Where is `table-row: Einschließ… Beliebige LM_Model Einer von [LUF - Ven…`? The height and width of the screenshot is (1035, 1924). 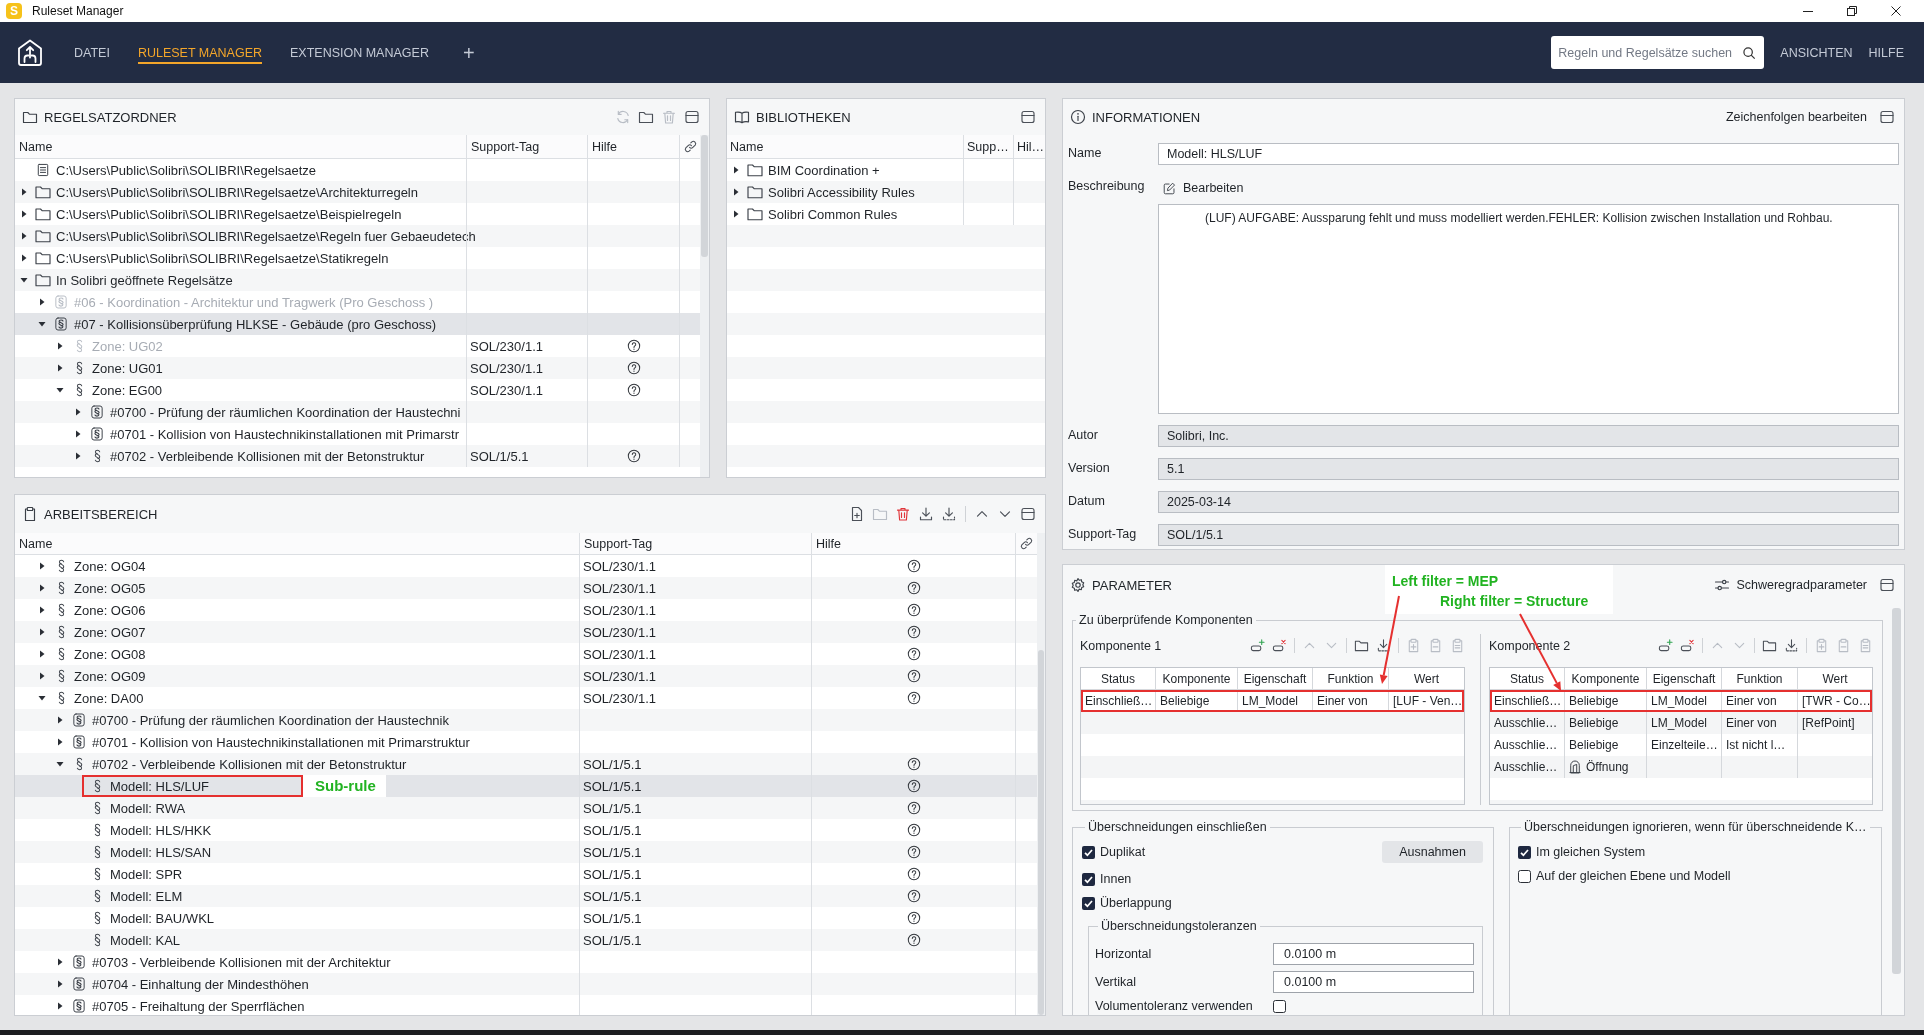
table-row: Einschließ… Beliebige LM_Model Einer von [LUF - Ven… is located at coordinates (1272, 701).